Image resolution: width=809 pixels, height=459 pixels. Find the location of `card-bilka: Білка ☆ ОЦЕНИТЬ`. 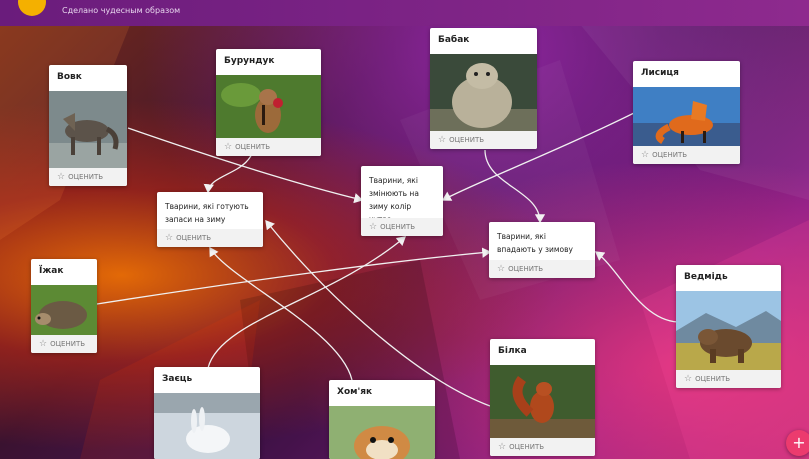

card-bilka: Білка ☆ ОЦЕНИТЬ is located at coordinates (542, 397).